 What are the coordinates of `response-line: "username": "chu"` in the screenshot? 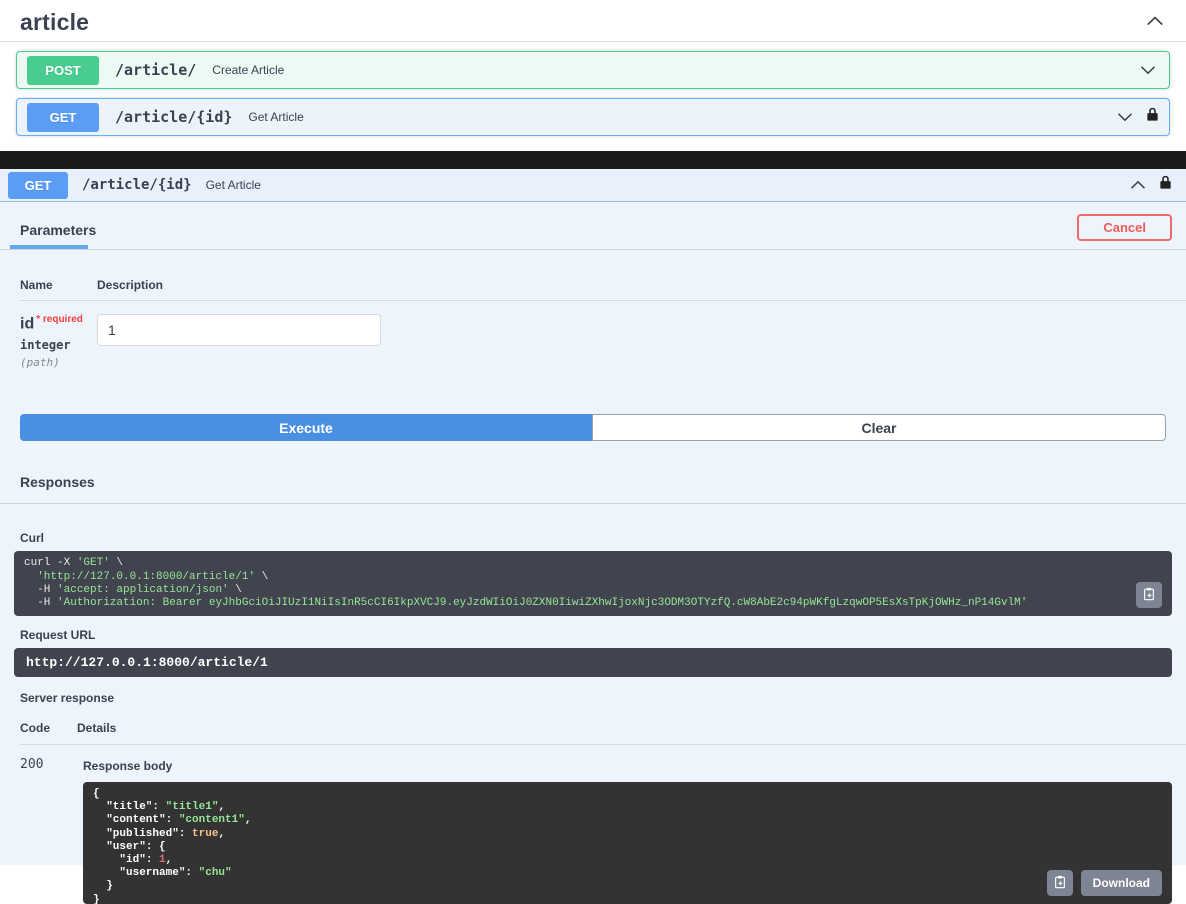 It's located at (175, 873).